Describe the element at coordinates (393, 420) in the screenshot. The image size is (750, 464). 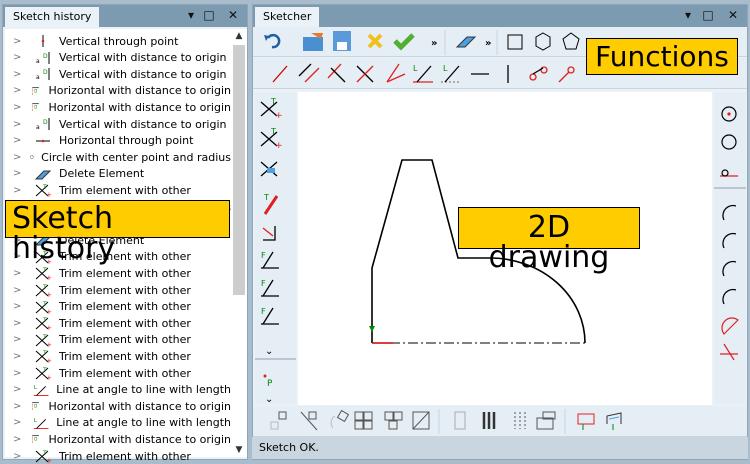
I see `copy-icon` at that location.